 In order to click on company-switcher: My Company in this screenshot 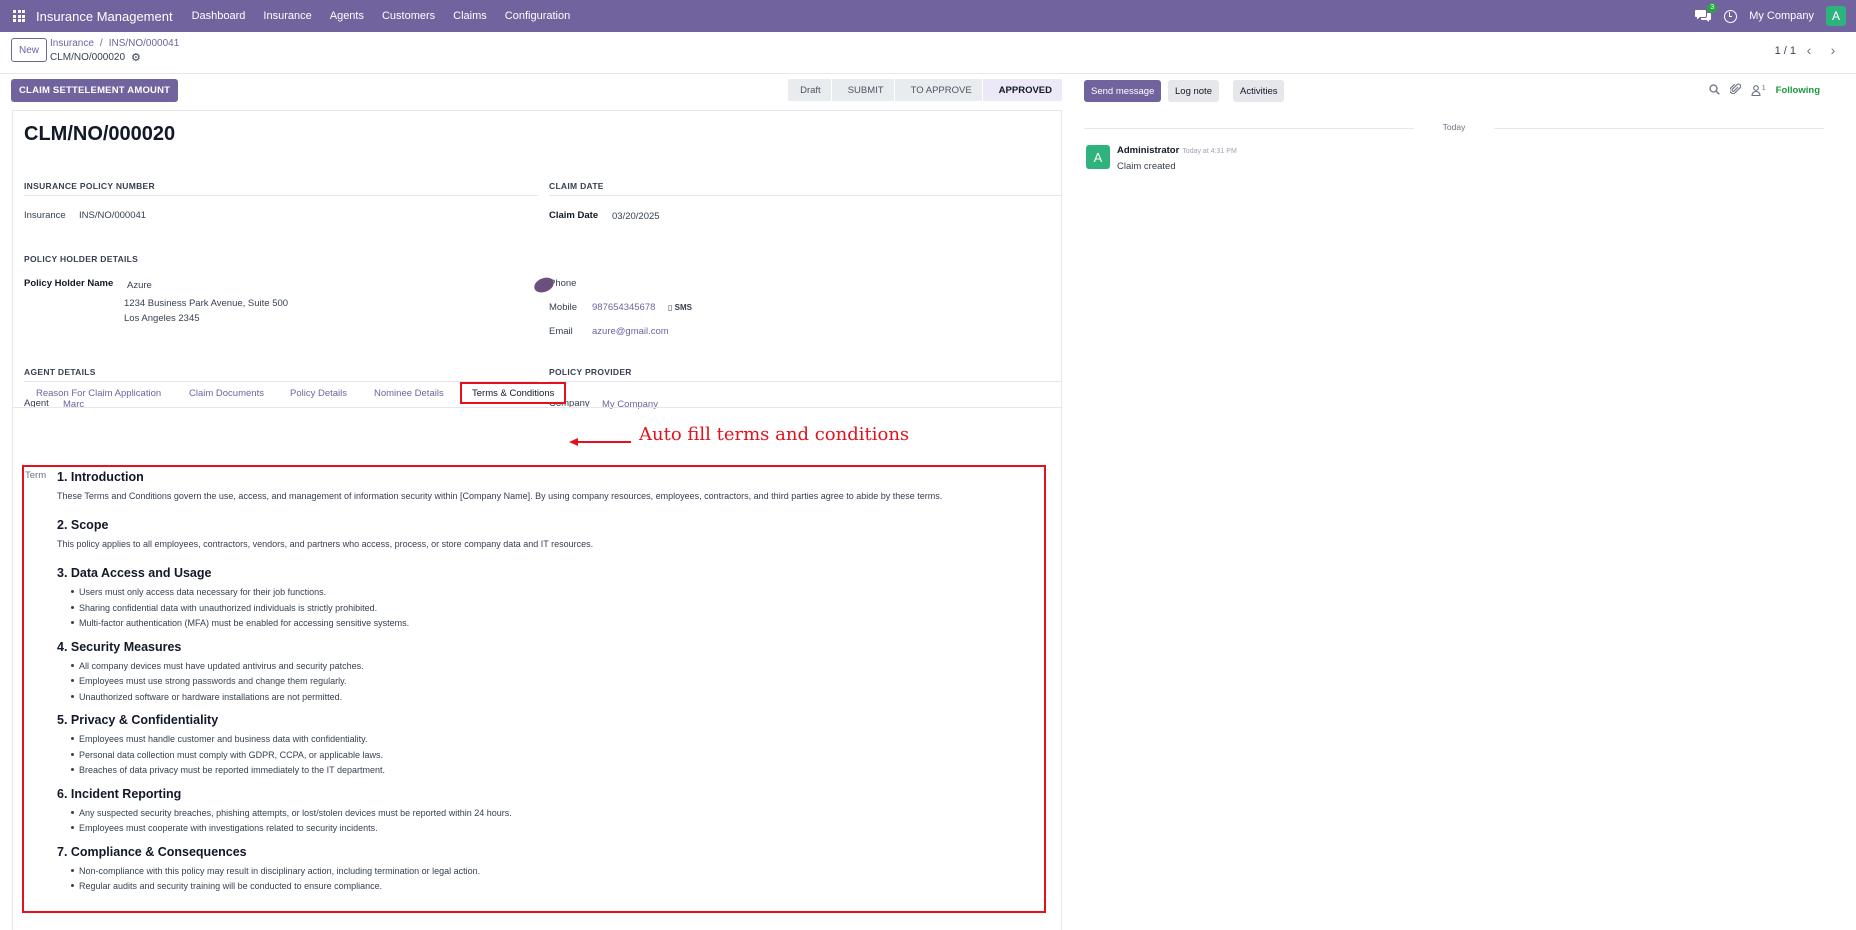, I will do `click(1781, 16)`.